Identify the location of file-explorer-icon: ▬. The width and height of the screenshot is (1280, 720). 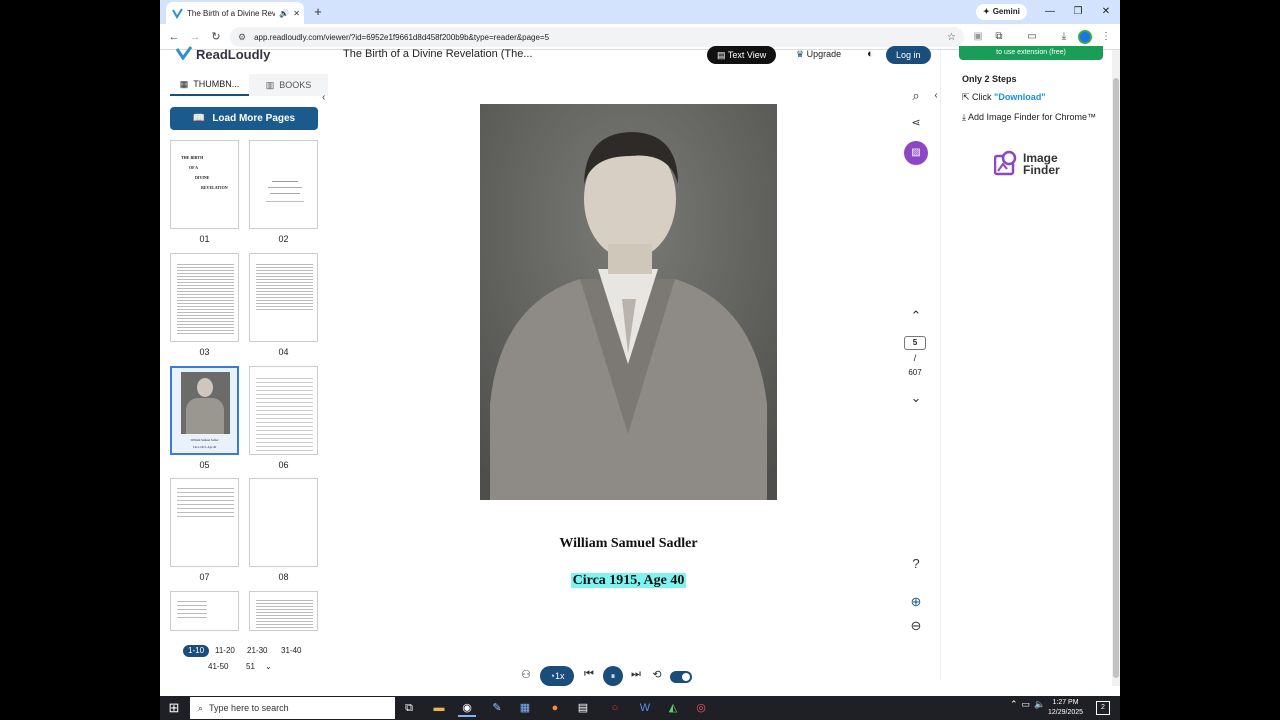
(439, 708).